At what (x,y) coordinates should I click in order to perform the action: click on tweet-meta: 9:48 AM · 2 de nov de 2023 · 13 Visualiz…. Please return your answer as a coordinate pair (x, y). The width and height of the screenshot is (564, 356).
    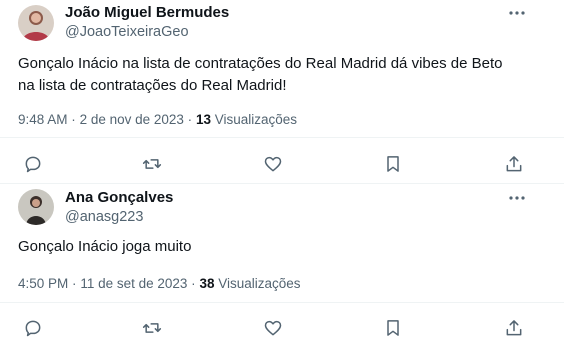
    Looking at the image, I should click on (157, 120).